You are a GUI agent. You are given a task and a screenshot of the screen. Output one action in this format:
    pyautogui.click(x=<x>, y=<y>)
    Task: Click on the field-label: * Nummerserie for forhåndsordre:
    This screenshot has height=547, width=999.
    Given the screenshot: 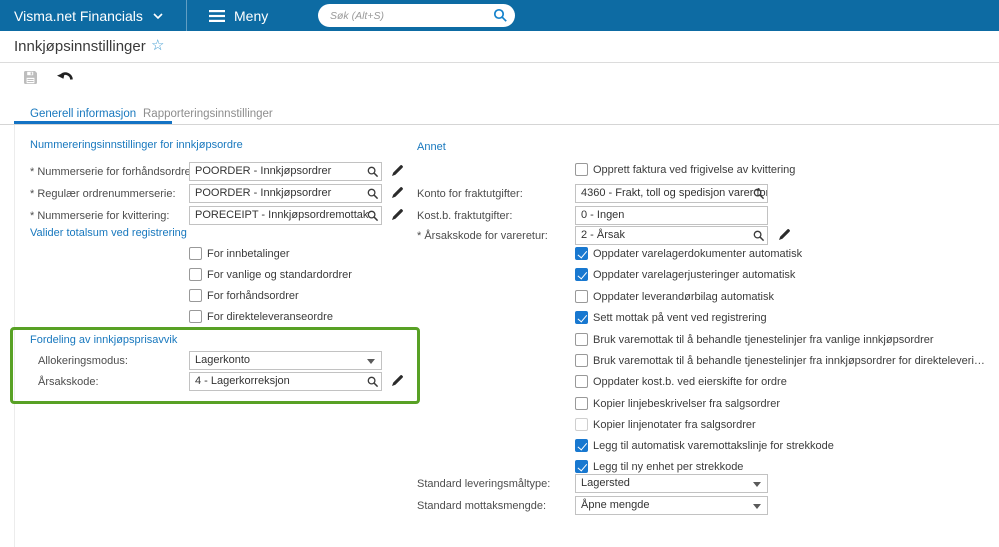 What is the action you would take?
    pyautogui.click(x=112, y=172)
    